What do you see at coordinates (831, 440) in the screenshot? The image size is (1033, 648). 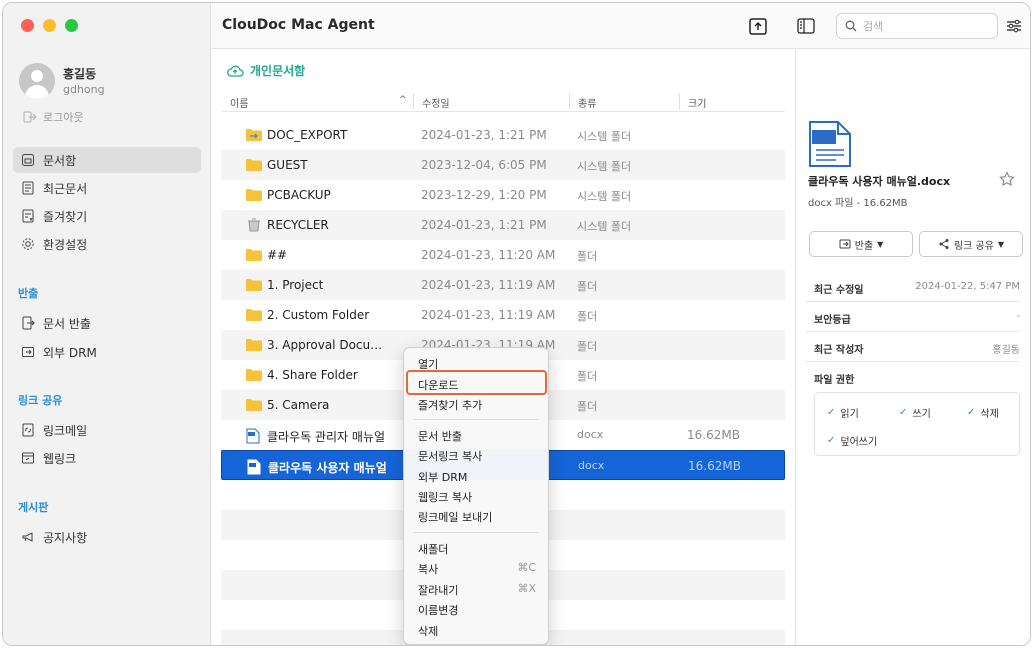 I see `check-icon: ✓` at bounding box center [831, 440].